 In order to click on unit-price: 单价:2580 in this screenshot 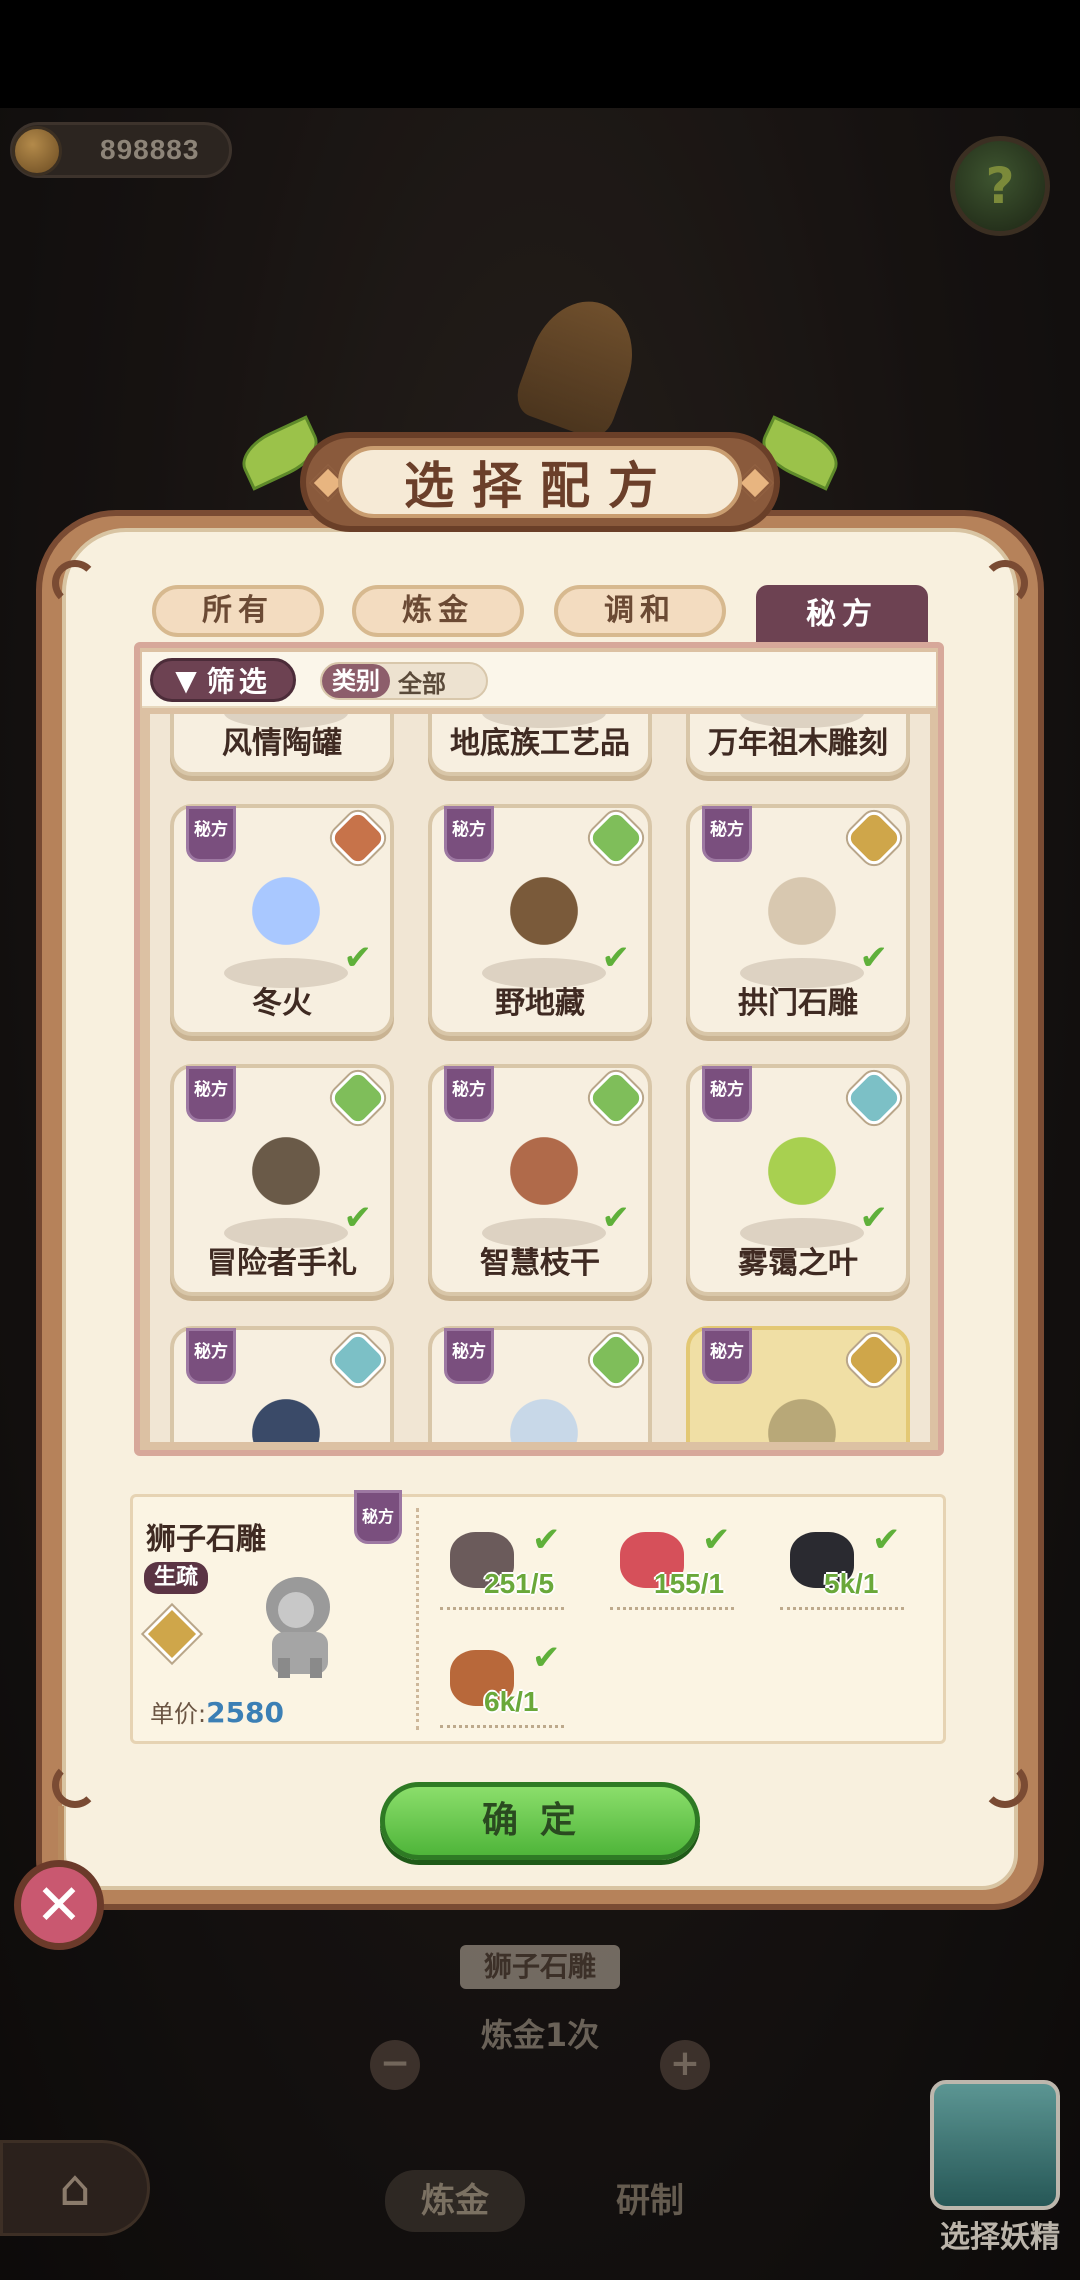, I will do `click(217, 1711)`.